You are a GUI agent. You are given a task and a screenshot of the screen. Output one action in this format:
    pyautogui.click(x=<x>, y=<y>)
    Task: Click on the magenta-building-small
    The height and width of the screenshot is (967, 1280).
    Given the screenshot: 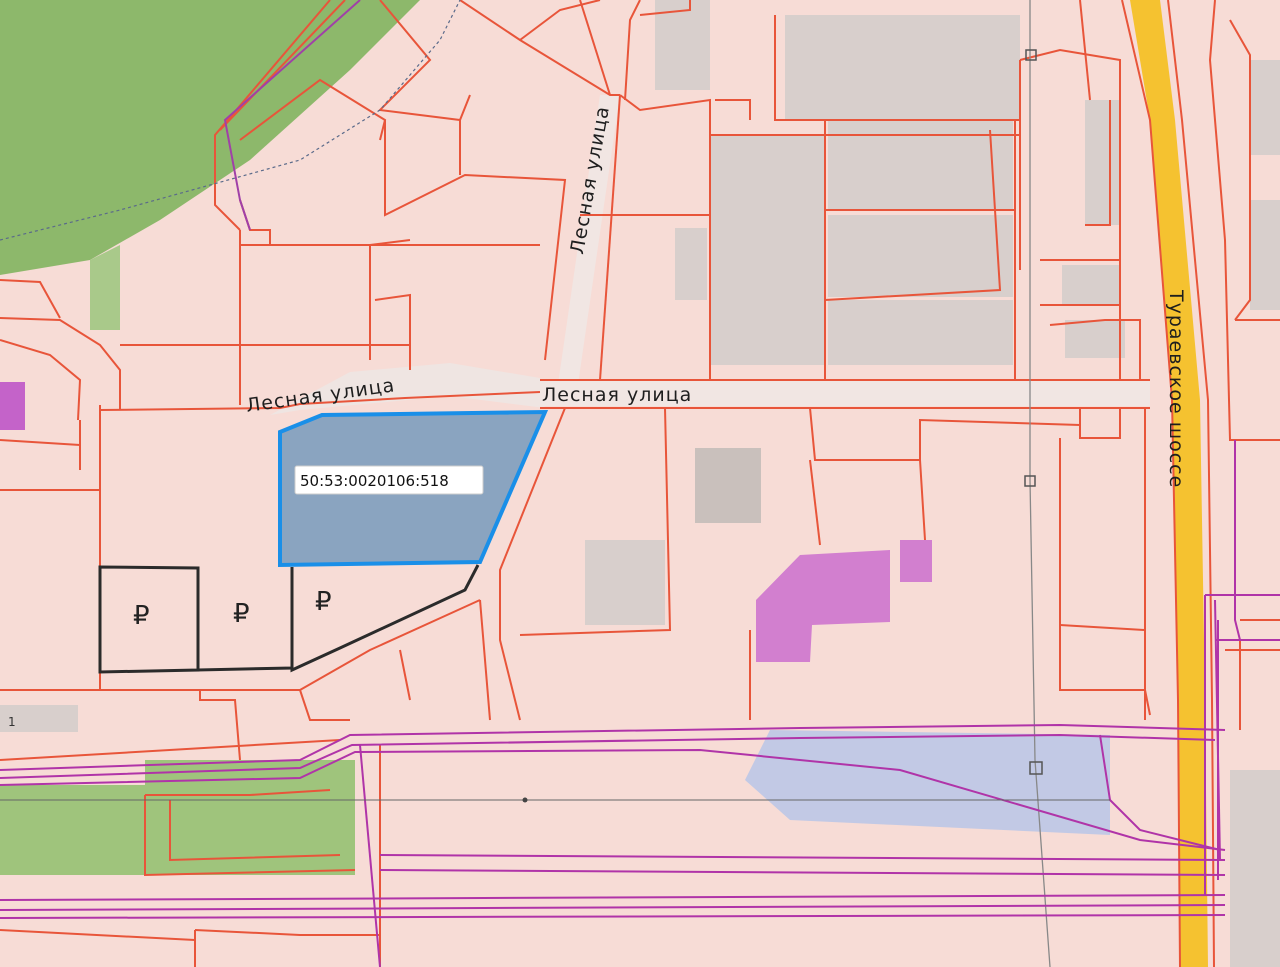 What is the action you would take?
    pyautogui.click(x=916, y=561)
    